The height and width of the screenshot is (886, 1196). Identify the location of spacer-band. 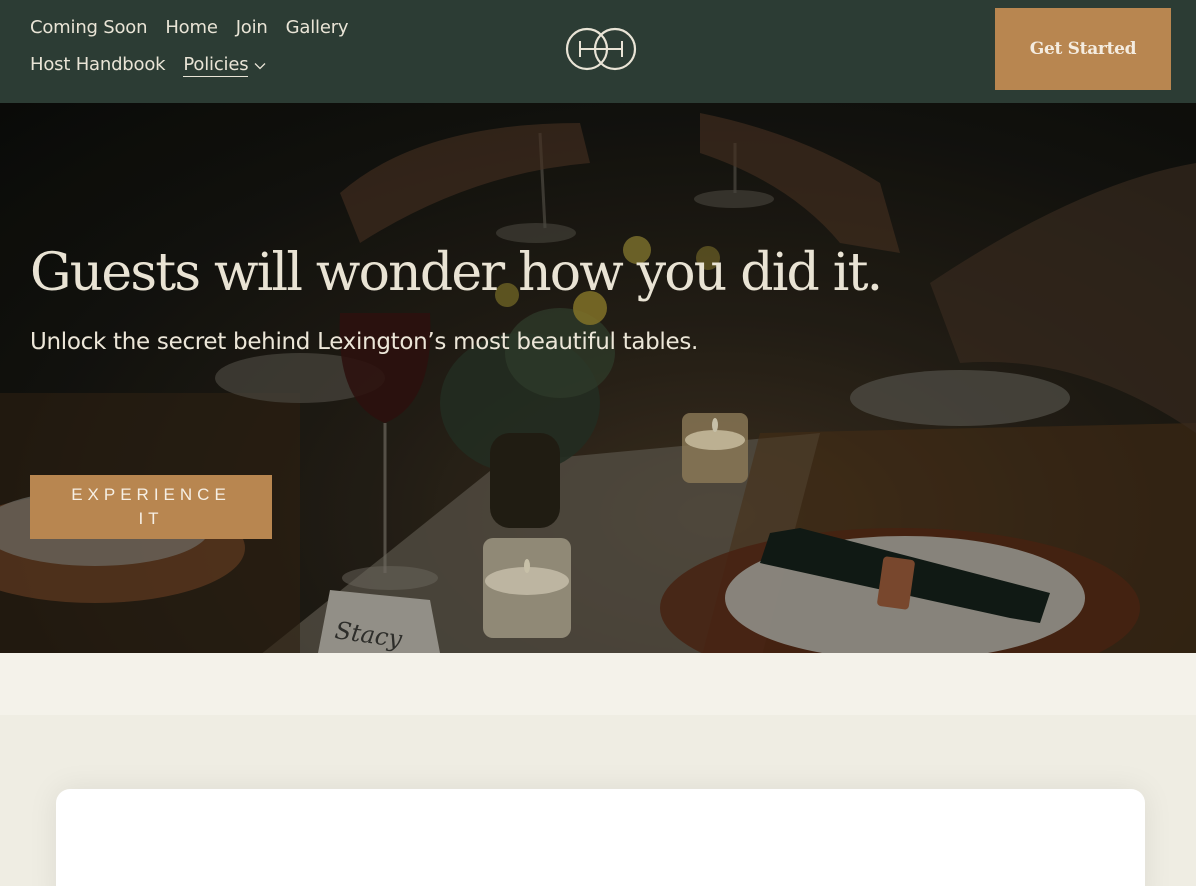
(598, 684).